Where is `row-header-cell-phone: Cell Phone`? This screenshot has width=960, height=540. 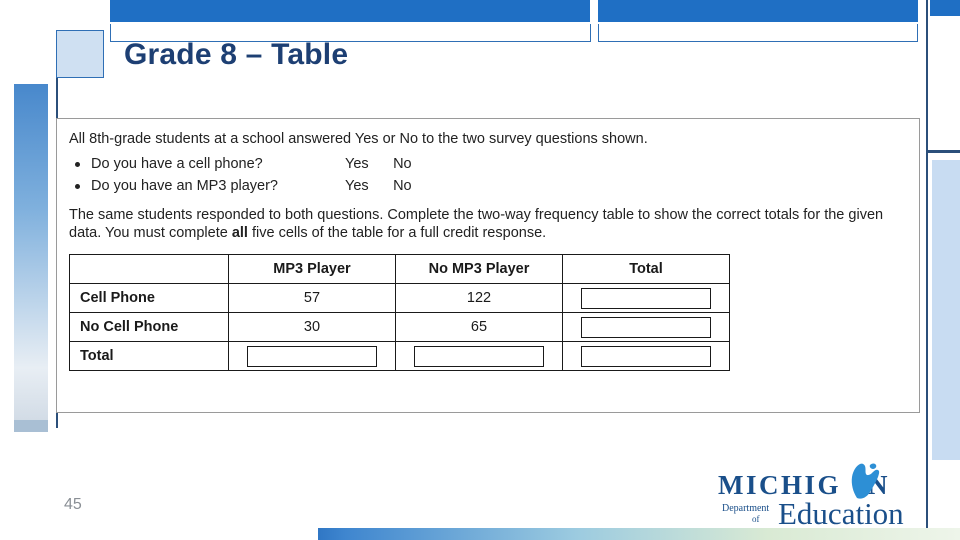
row-header-cell-phone: Cell Phone is located at coordinates (149, 298).